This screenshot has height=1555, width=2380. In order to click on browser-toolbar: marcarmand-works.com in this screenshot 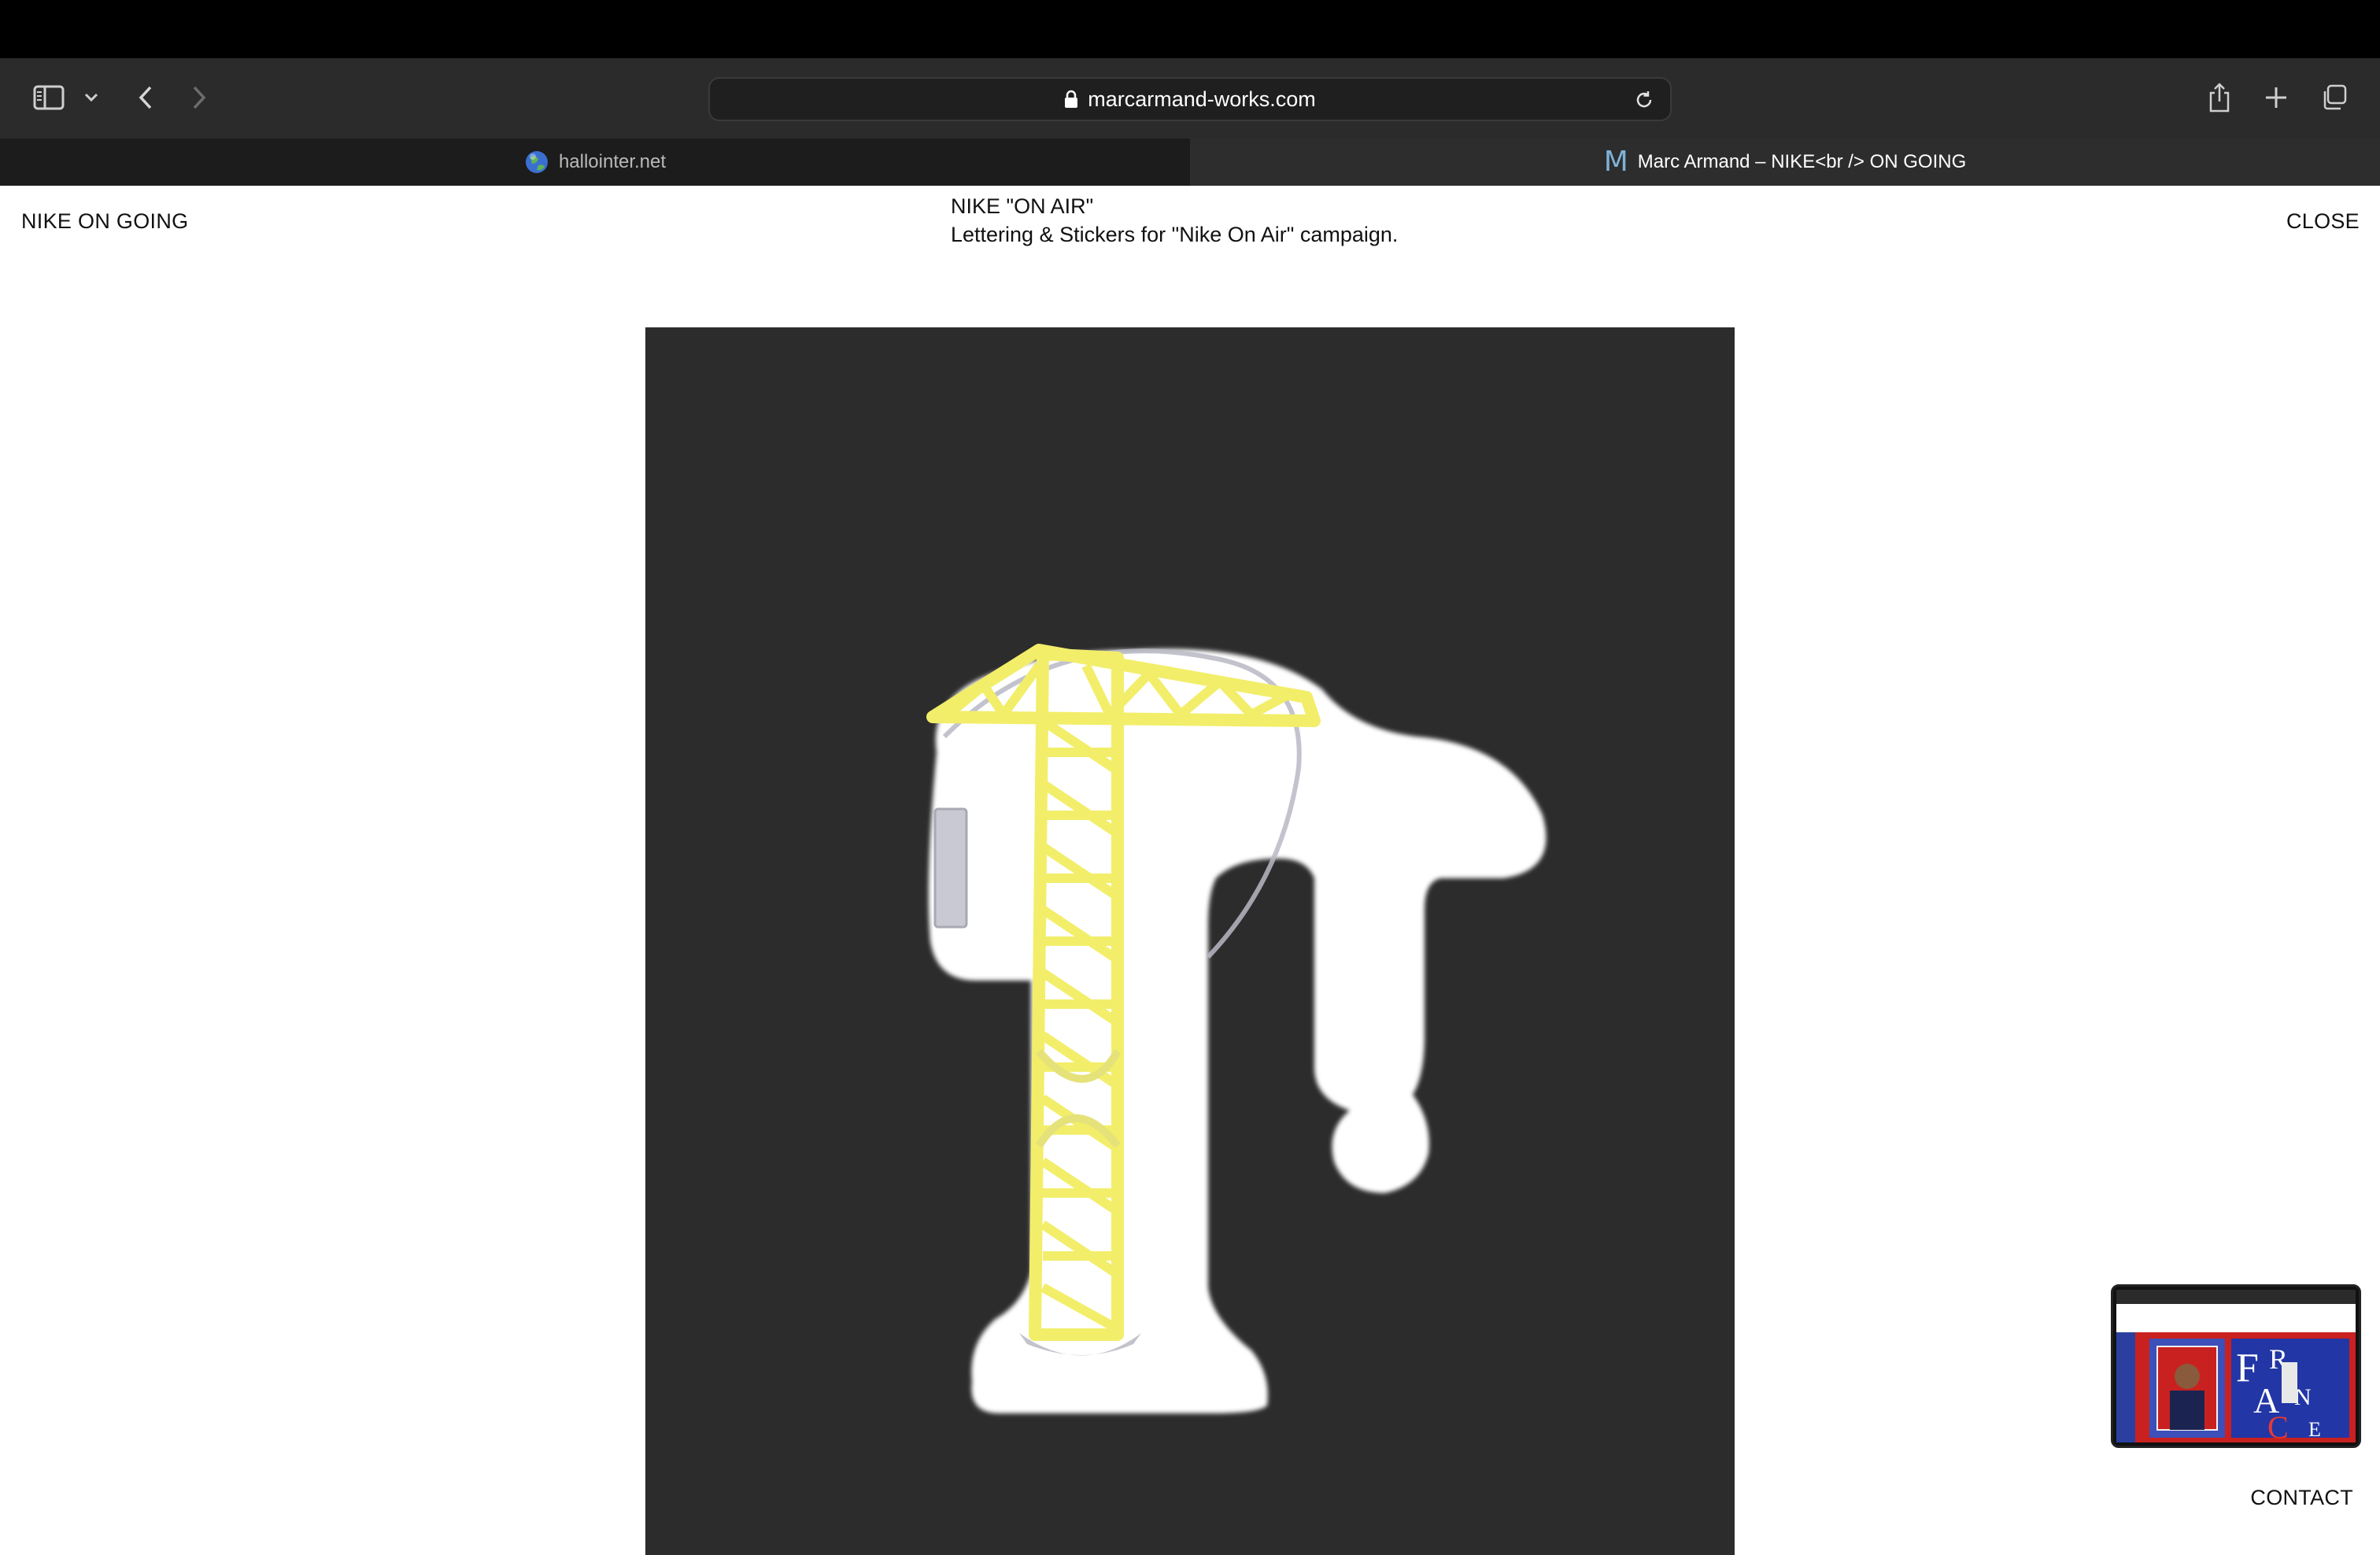, I will do `click(1190, 98)`.